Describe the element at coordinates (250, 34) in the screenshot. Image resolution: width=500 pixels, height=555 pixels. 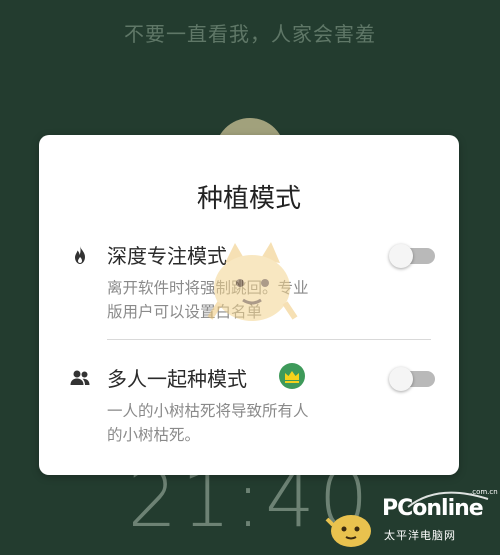
I see `background-hint-text: 不要一直看我，人家会害羞` at that location.